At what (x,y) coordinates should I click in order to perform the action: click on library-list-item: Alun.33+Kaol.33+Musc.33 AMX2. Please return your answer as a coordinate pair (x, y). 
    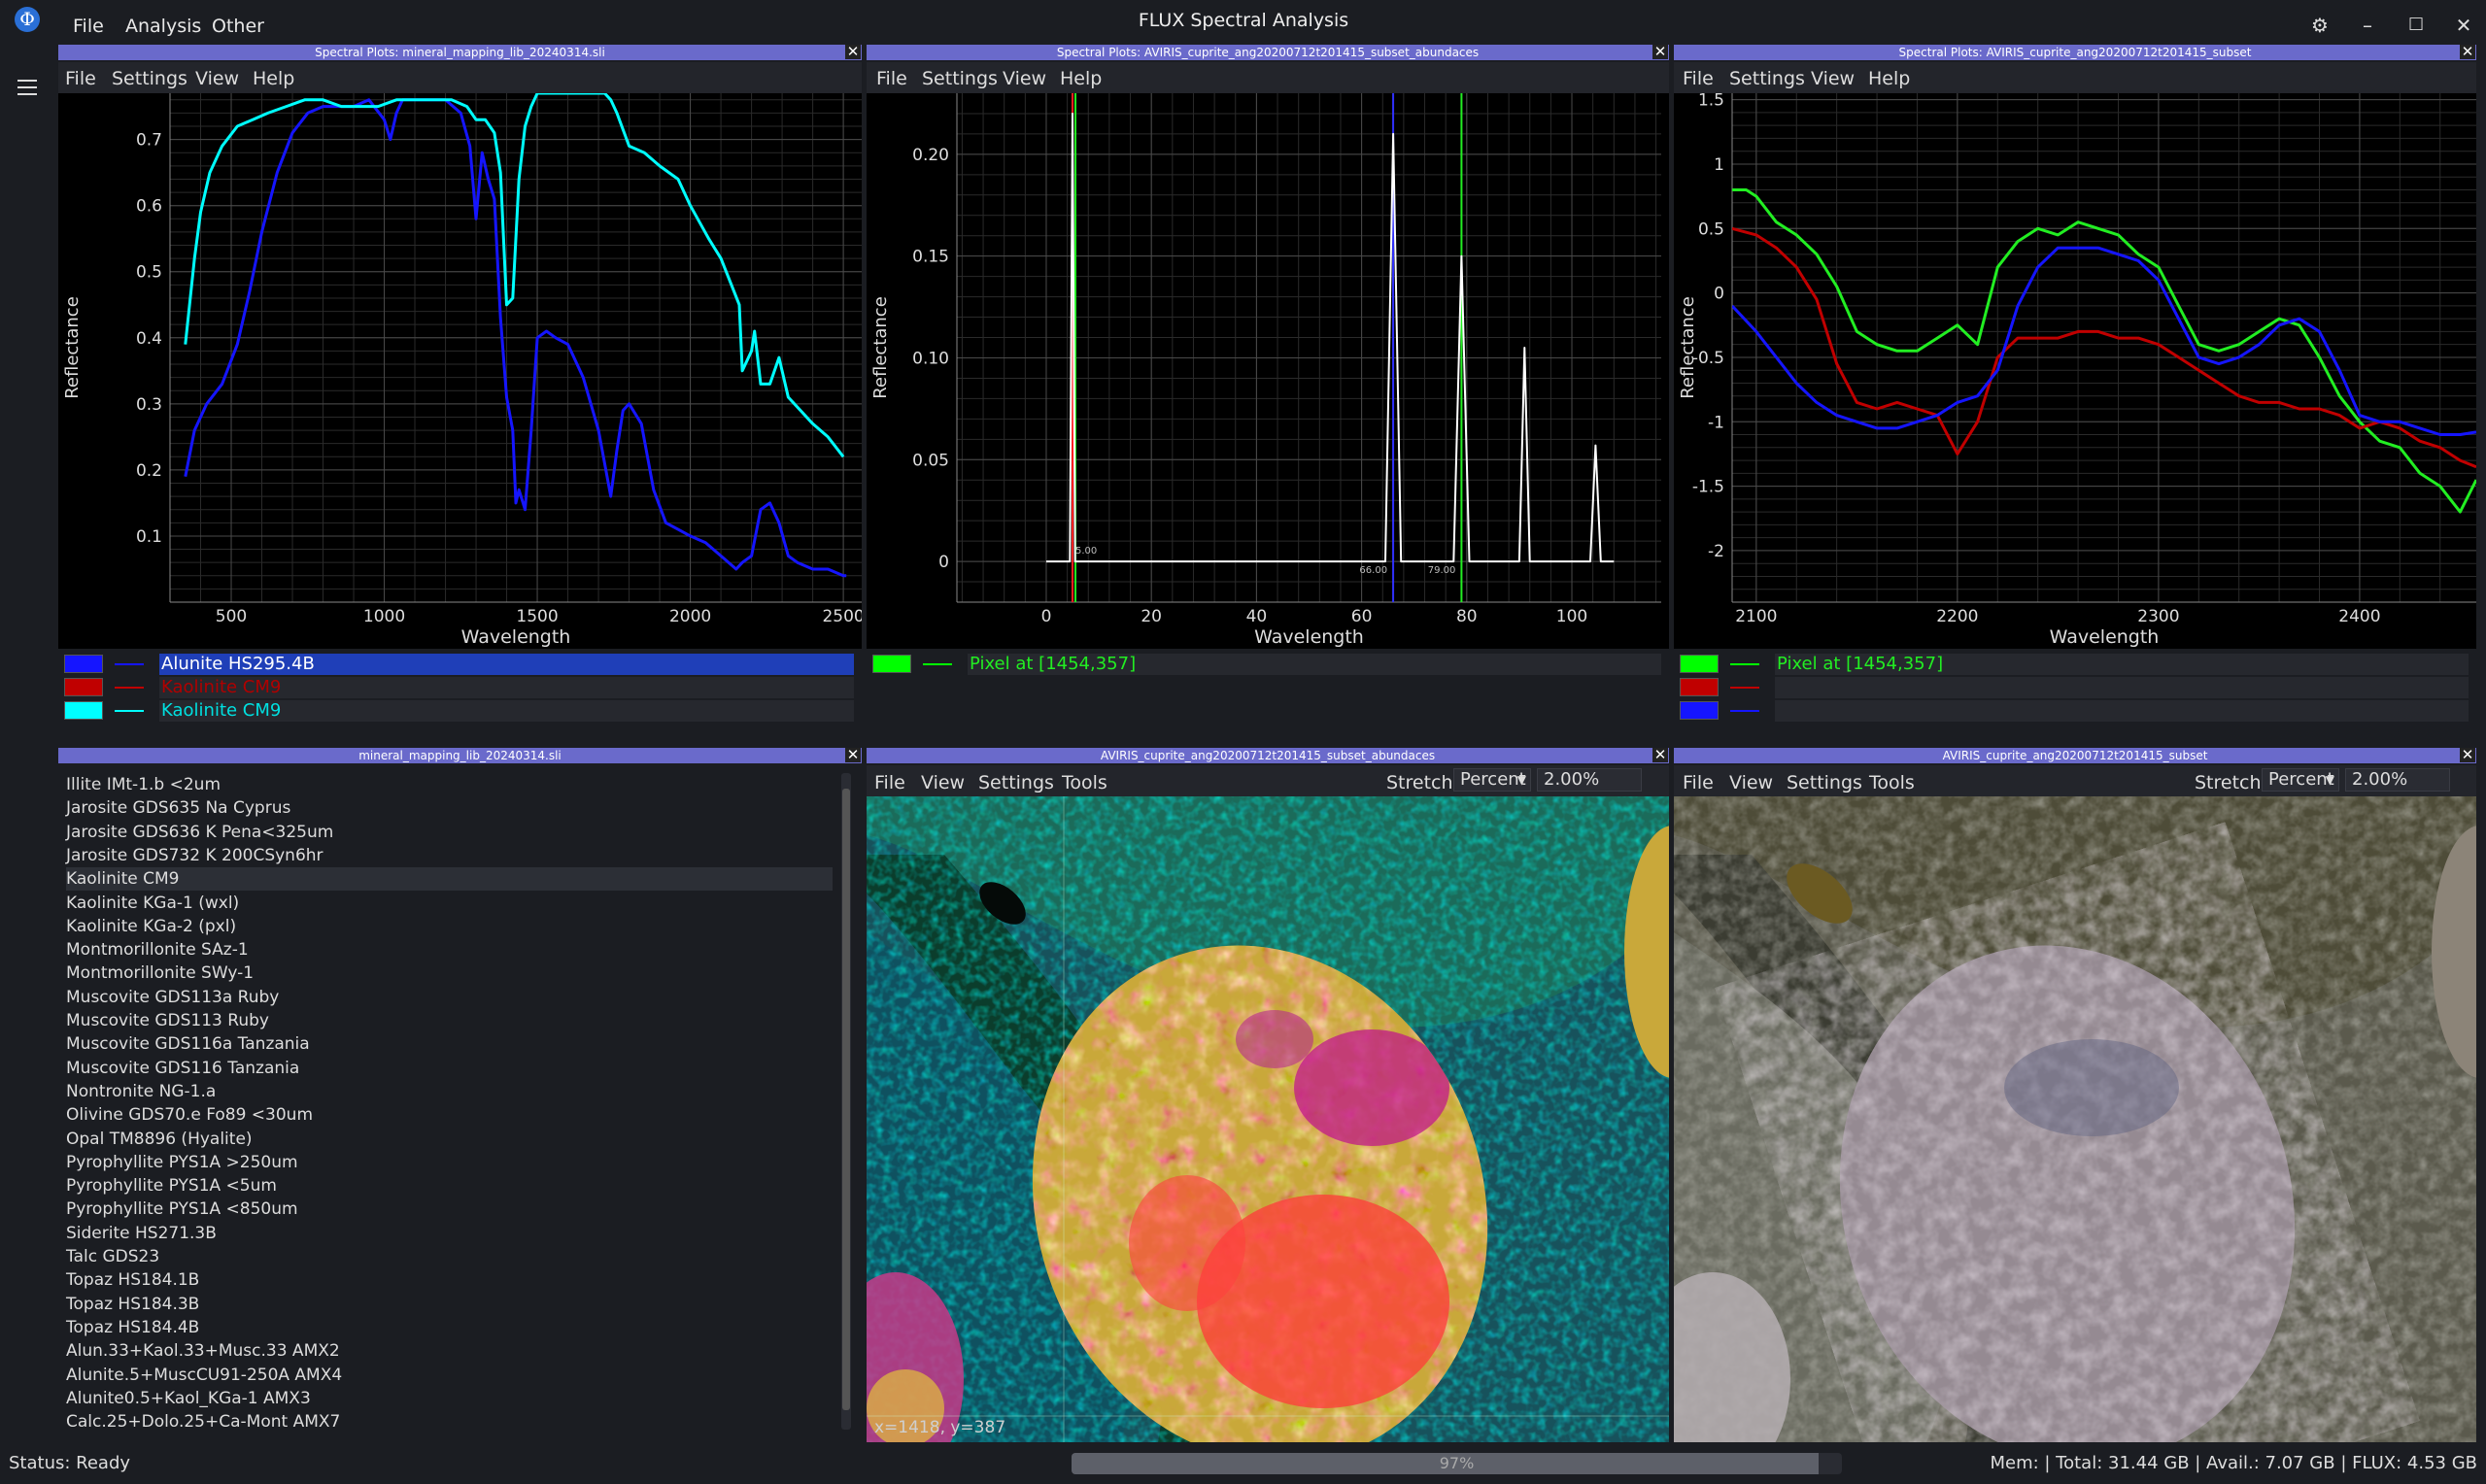
    Looking at the image, I should click on (203, 1351).